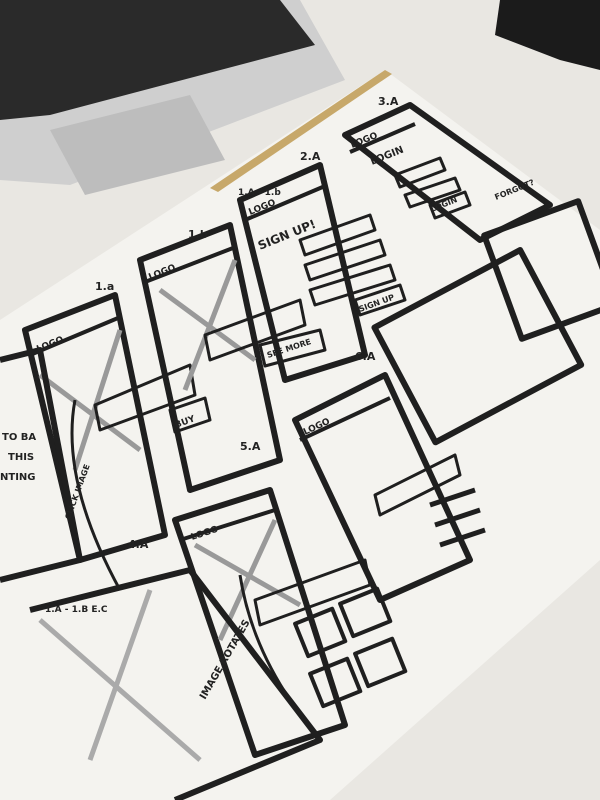  What do you see at coordinates (250, 446) in the screenshot?
I see `screen-id-5a: 5.A` at bounding box center [250, 446].